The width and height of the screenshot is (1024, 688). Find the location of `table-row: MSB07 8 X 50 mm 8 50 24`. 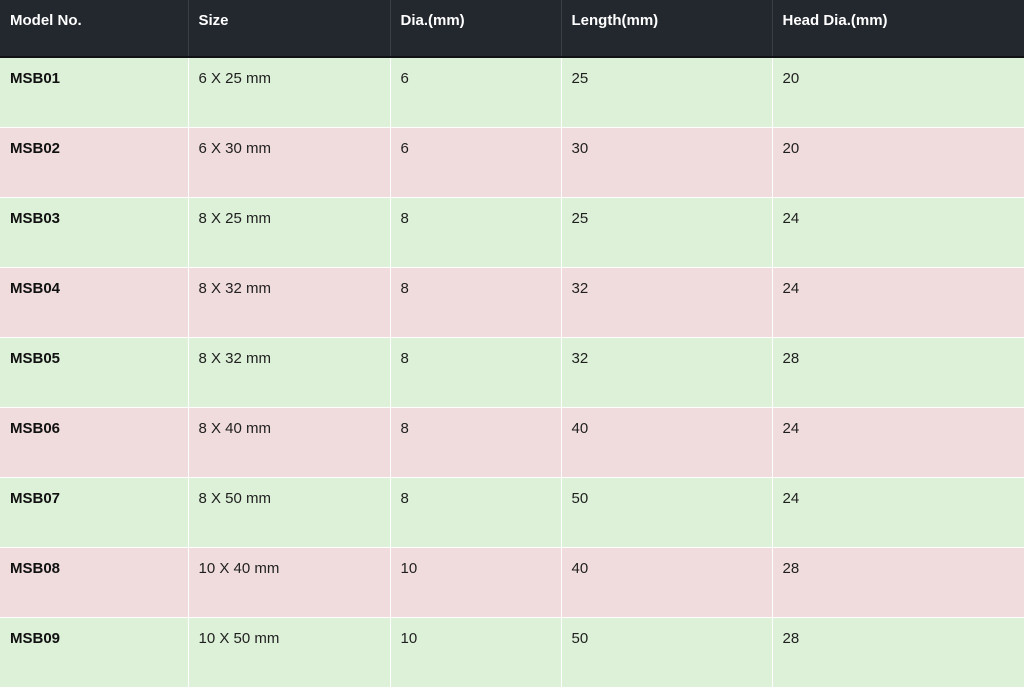

table-row: MSB07 8 X 50 mm 8 50 24 is located at coordinates (512, 512).